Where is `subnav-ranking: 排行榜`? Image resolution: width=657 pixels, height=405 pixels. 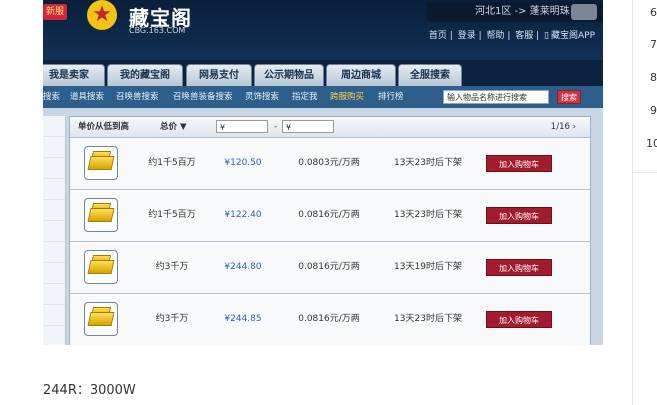 subnav-ranking: 排行榜 is located at coordinates (391, 97).